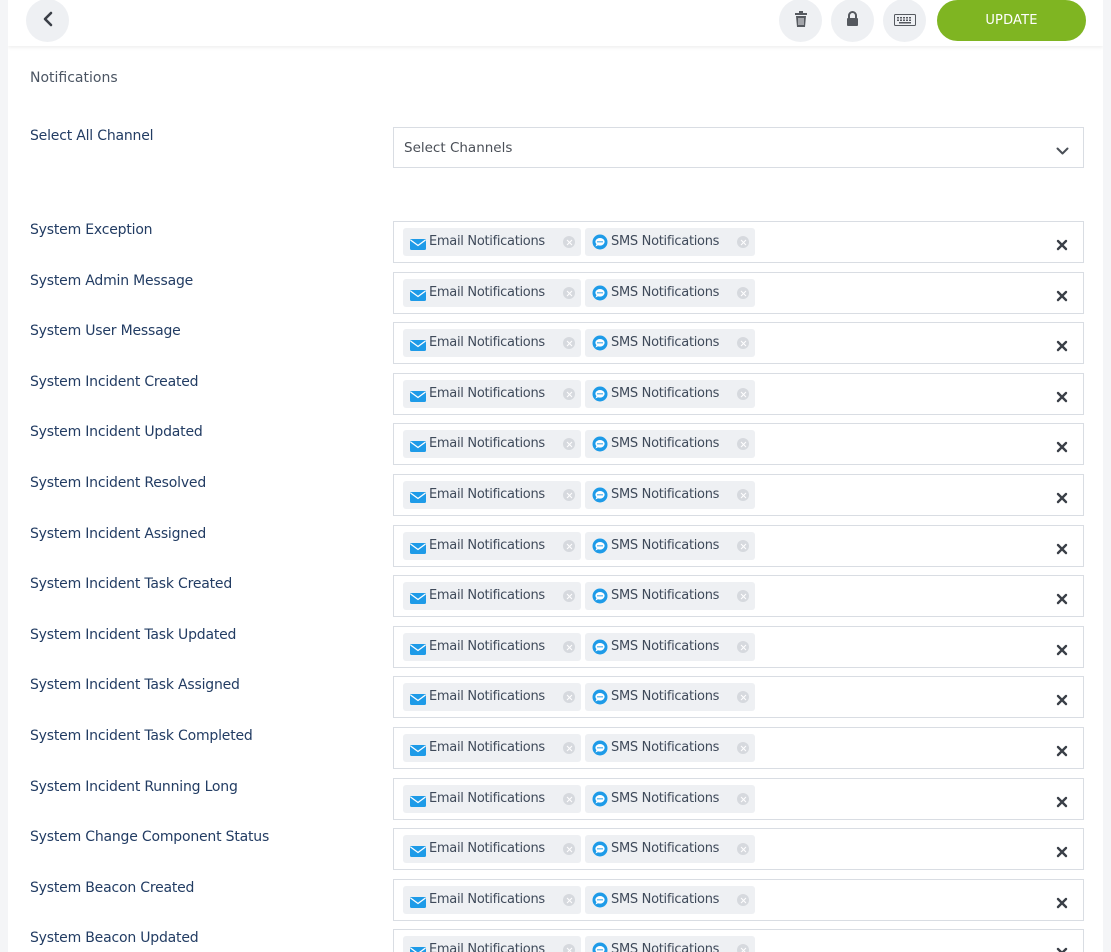 This screenshot has width=1111, height=952. What do you see at coordinates (904, 21) in the screenshot?
I see `keyboard-button` at bounding box center [904, 21].